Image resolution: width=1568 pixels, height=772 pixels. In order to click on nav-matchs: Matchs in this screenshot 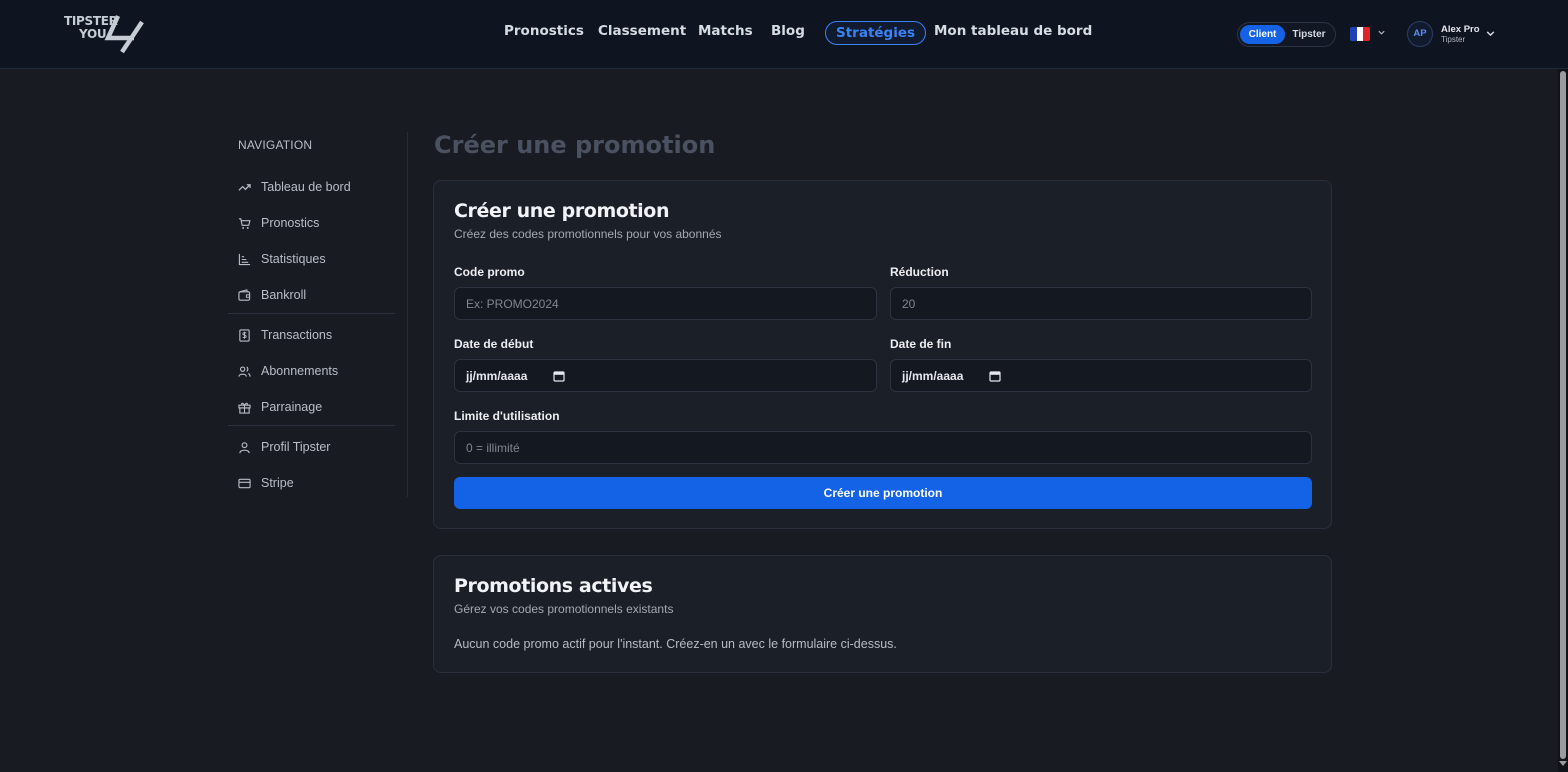, I will do `click(725, 31)`.